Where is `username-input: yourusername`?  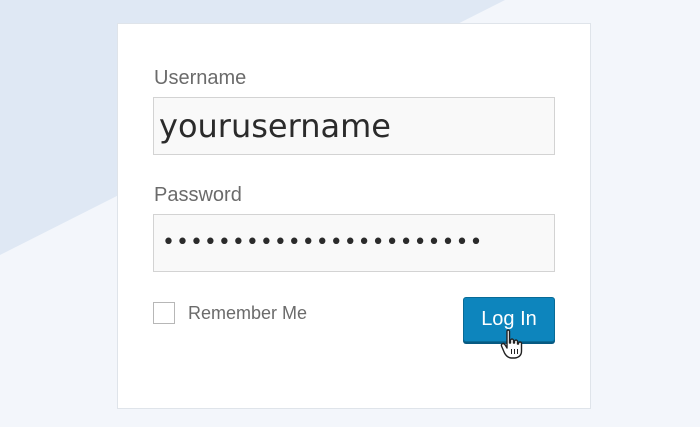 username-input: yourusername is located at coordinates (354, 126).